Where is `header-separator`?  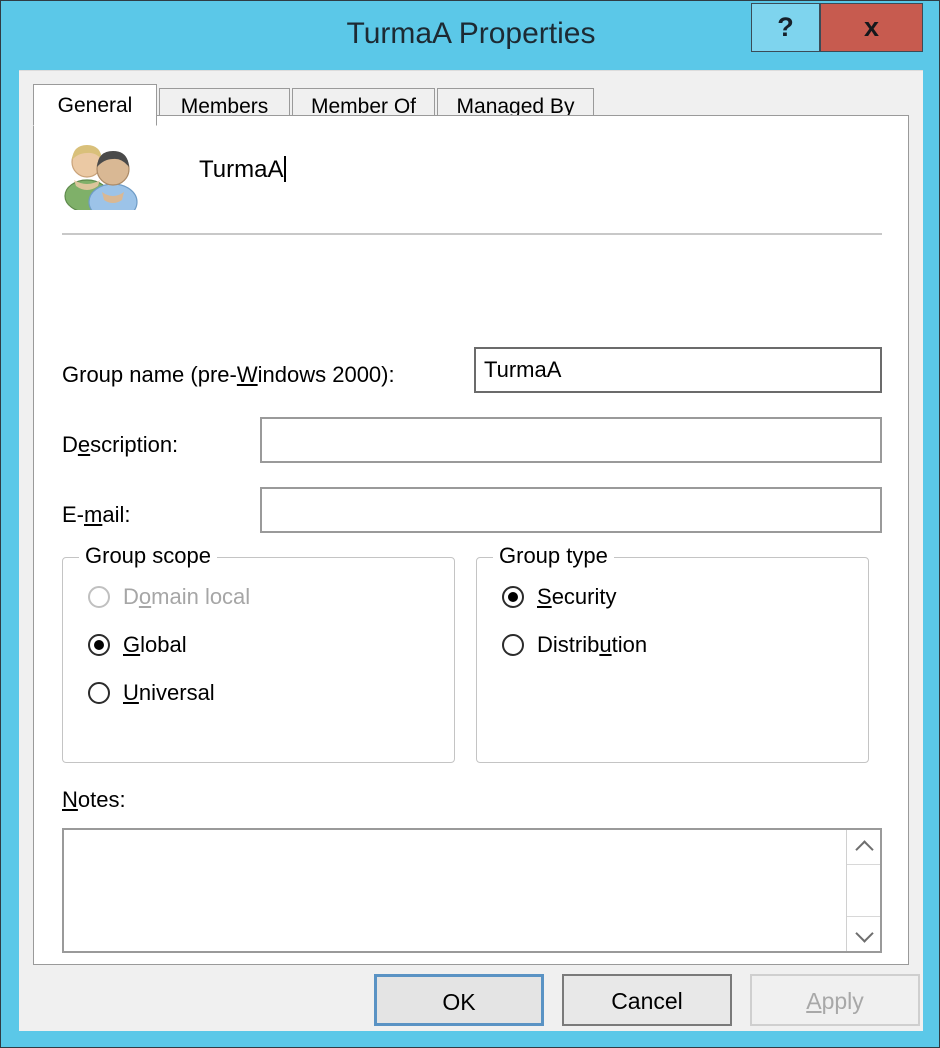
header-separator is located at coordinates (472, 234).